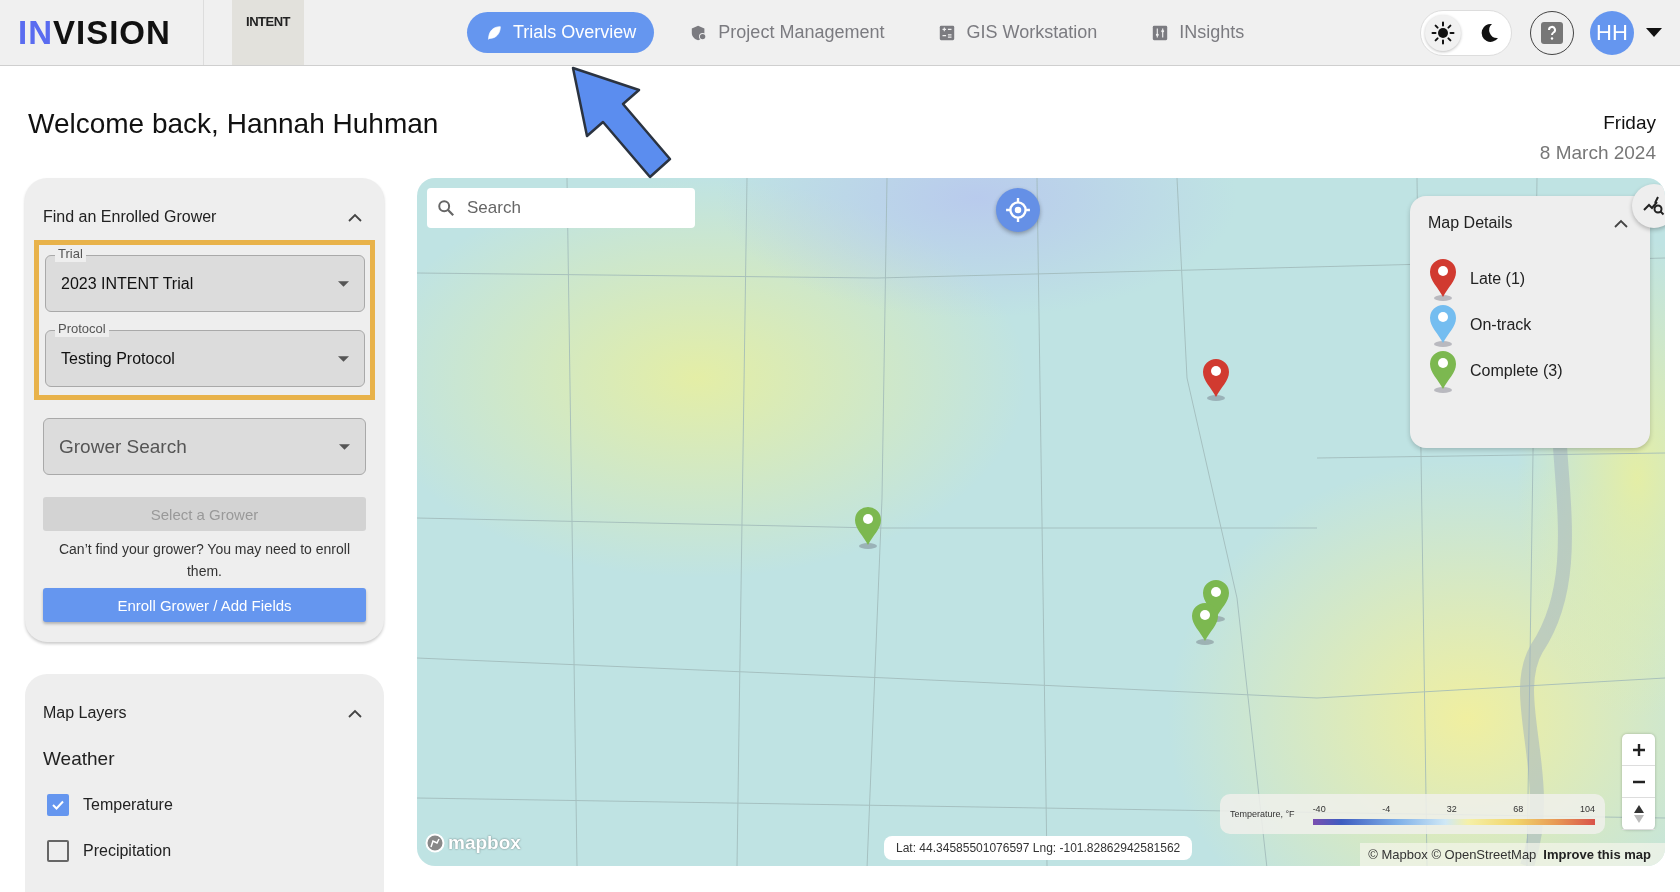 This screenshot has width=1680, height=892. I want to click on search-icon, so click(446, 208).